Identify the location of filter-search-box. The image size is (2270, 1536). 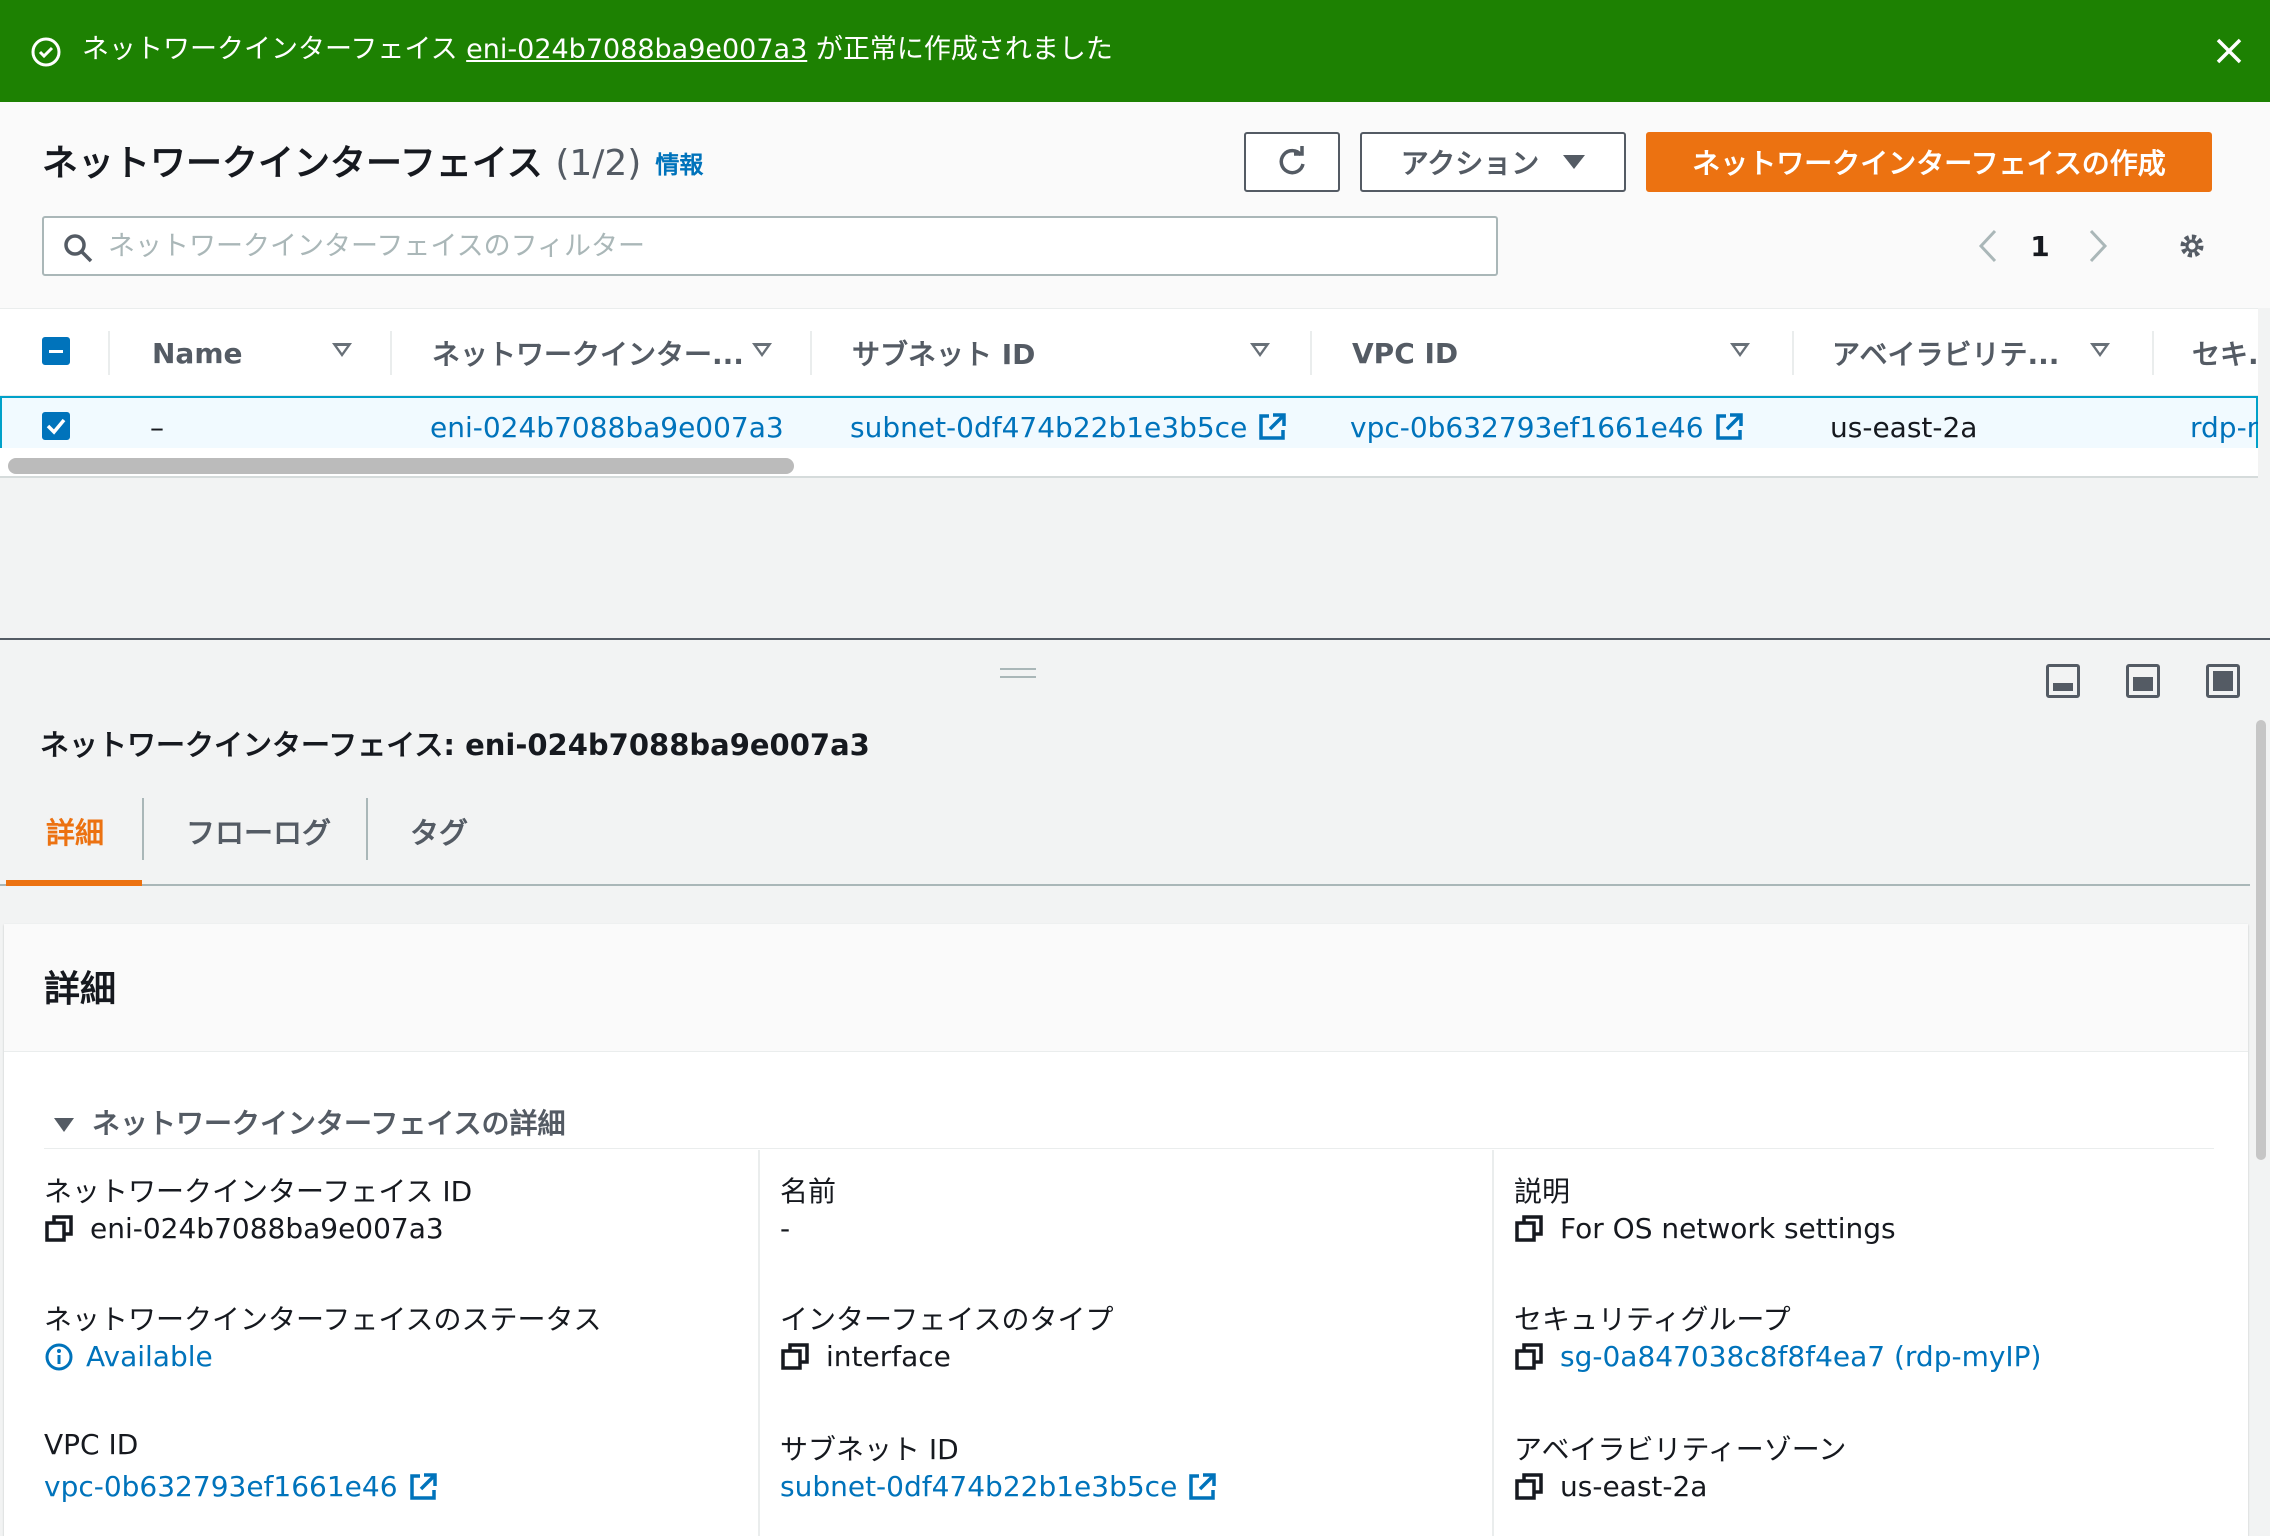
(770, 246).